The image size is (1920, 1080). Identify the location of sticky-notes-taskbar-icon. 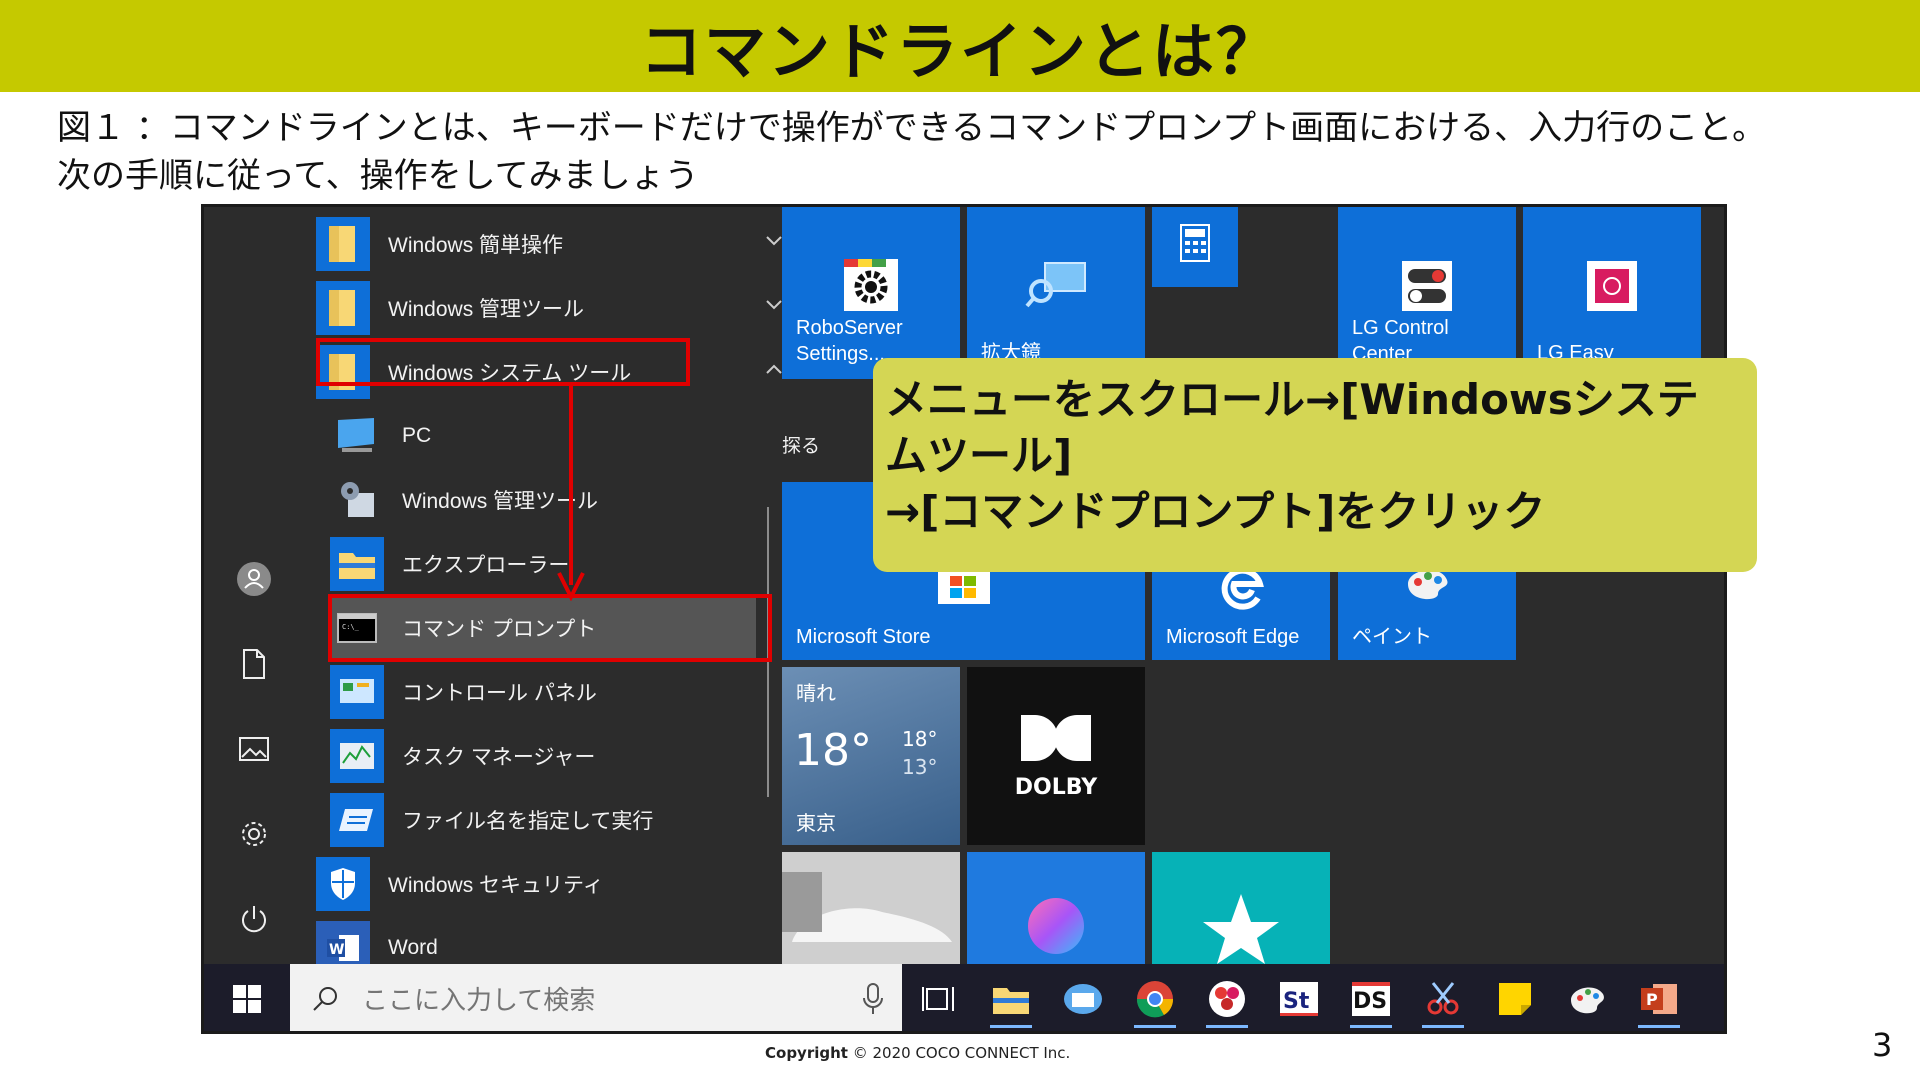
(1515, 999).